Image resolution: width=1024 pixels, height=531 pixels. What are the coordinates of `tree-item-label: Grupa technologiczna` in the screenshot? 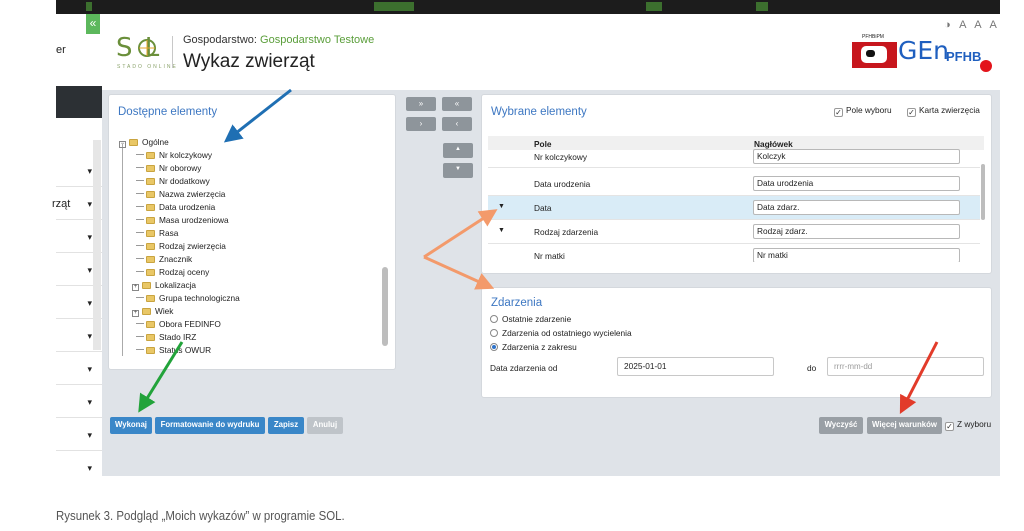 It's located at (199, 298).